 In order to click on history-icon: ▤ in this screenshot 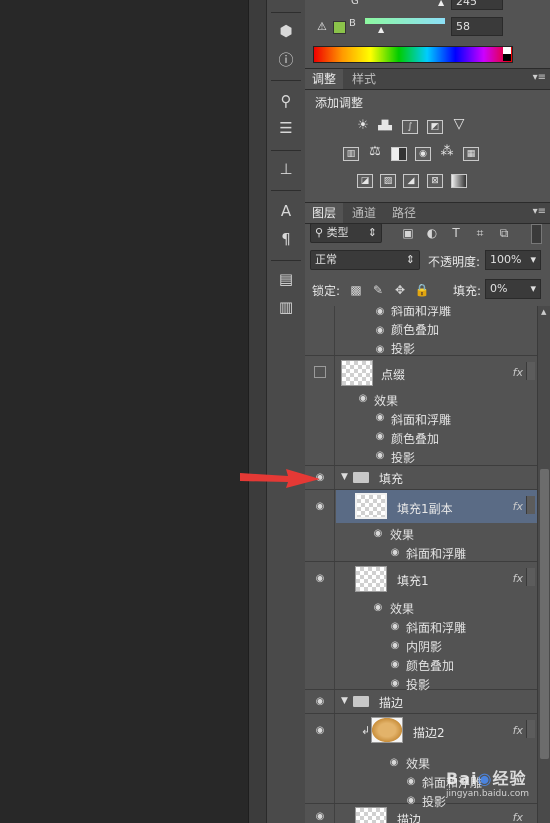, I will do `click(286, 279)`.